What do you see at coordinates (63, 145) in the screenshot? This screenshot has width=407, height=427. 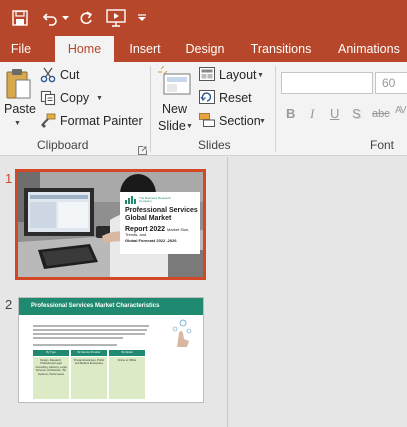 I see `clipboard-group-label: Clipboard` at bounding box center [63, 145].